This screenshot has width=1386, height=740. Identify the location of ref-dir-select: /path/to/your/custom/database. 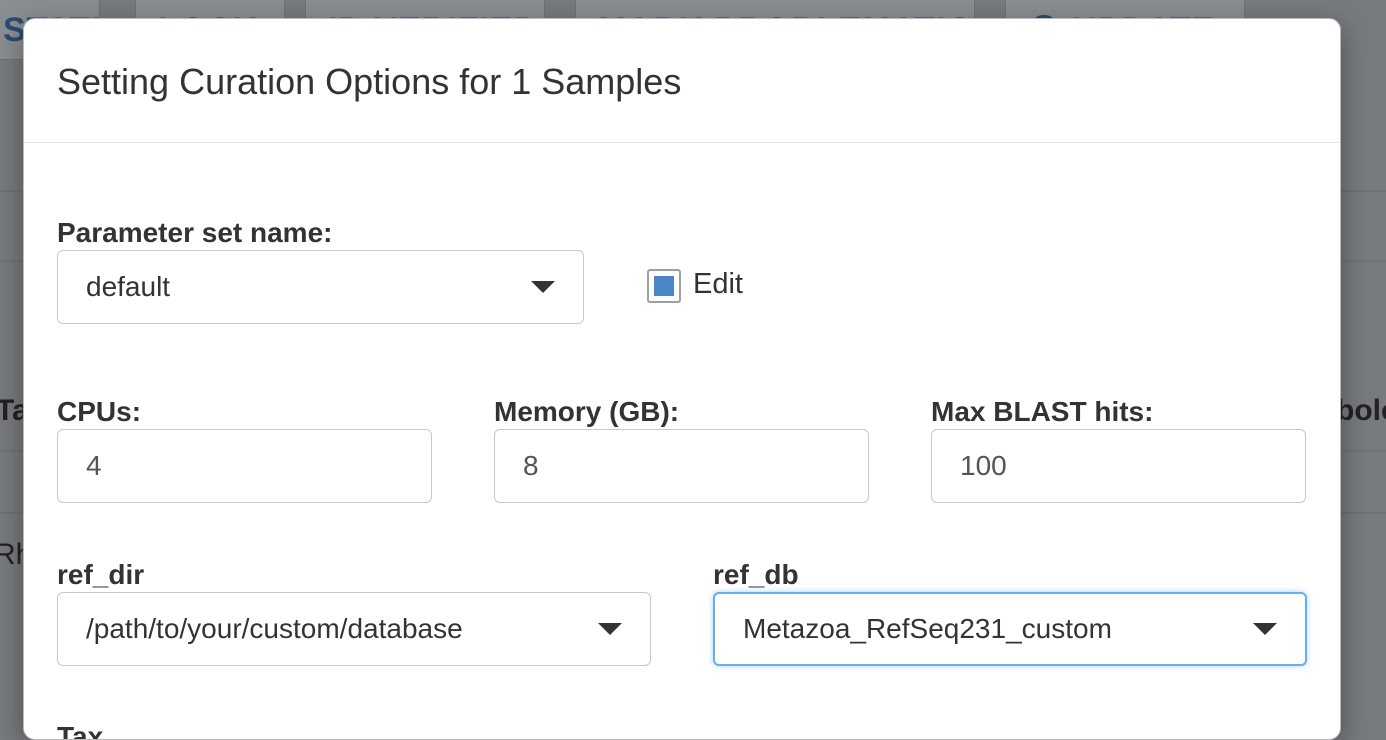
(354, 629).